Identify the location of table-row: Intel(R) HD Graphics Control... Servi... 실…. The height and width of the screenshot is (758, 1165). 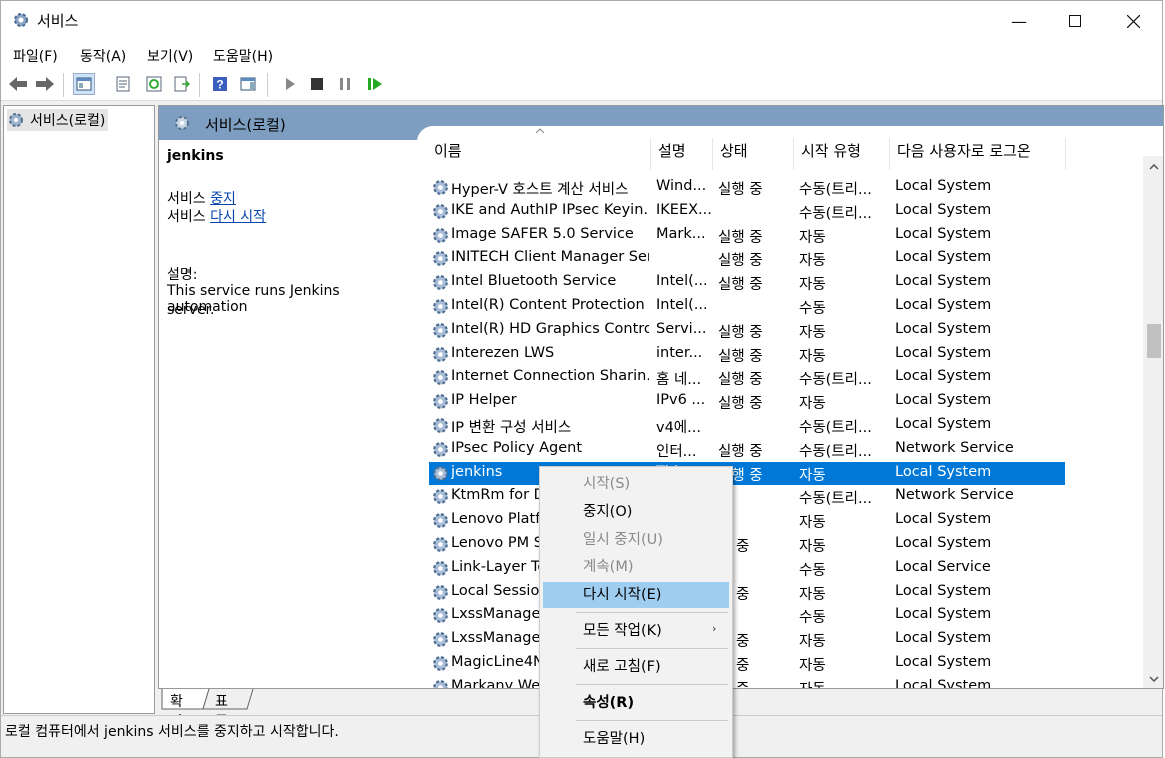
(747, 331).